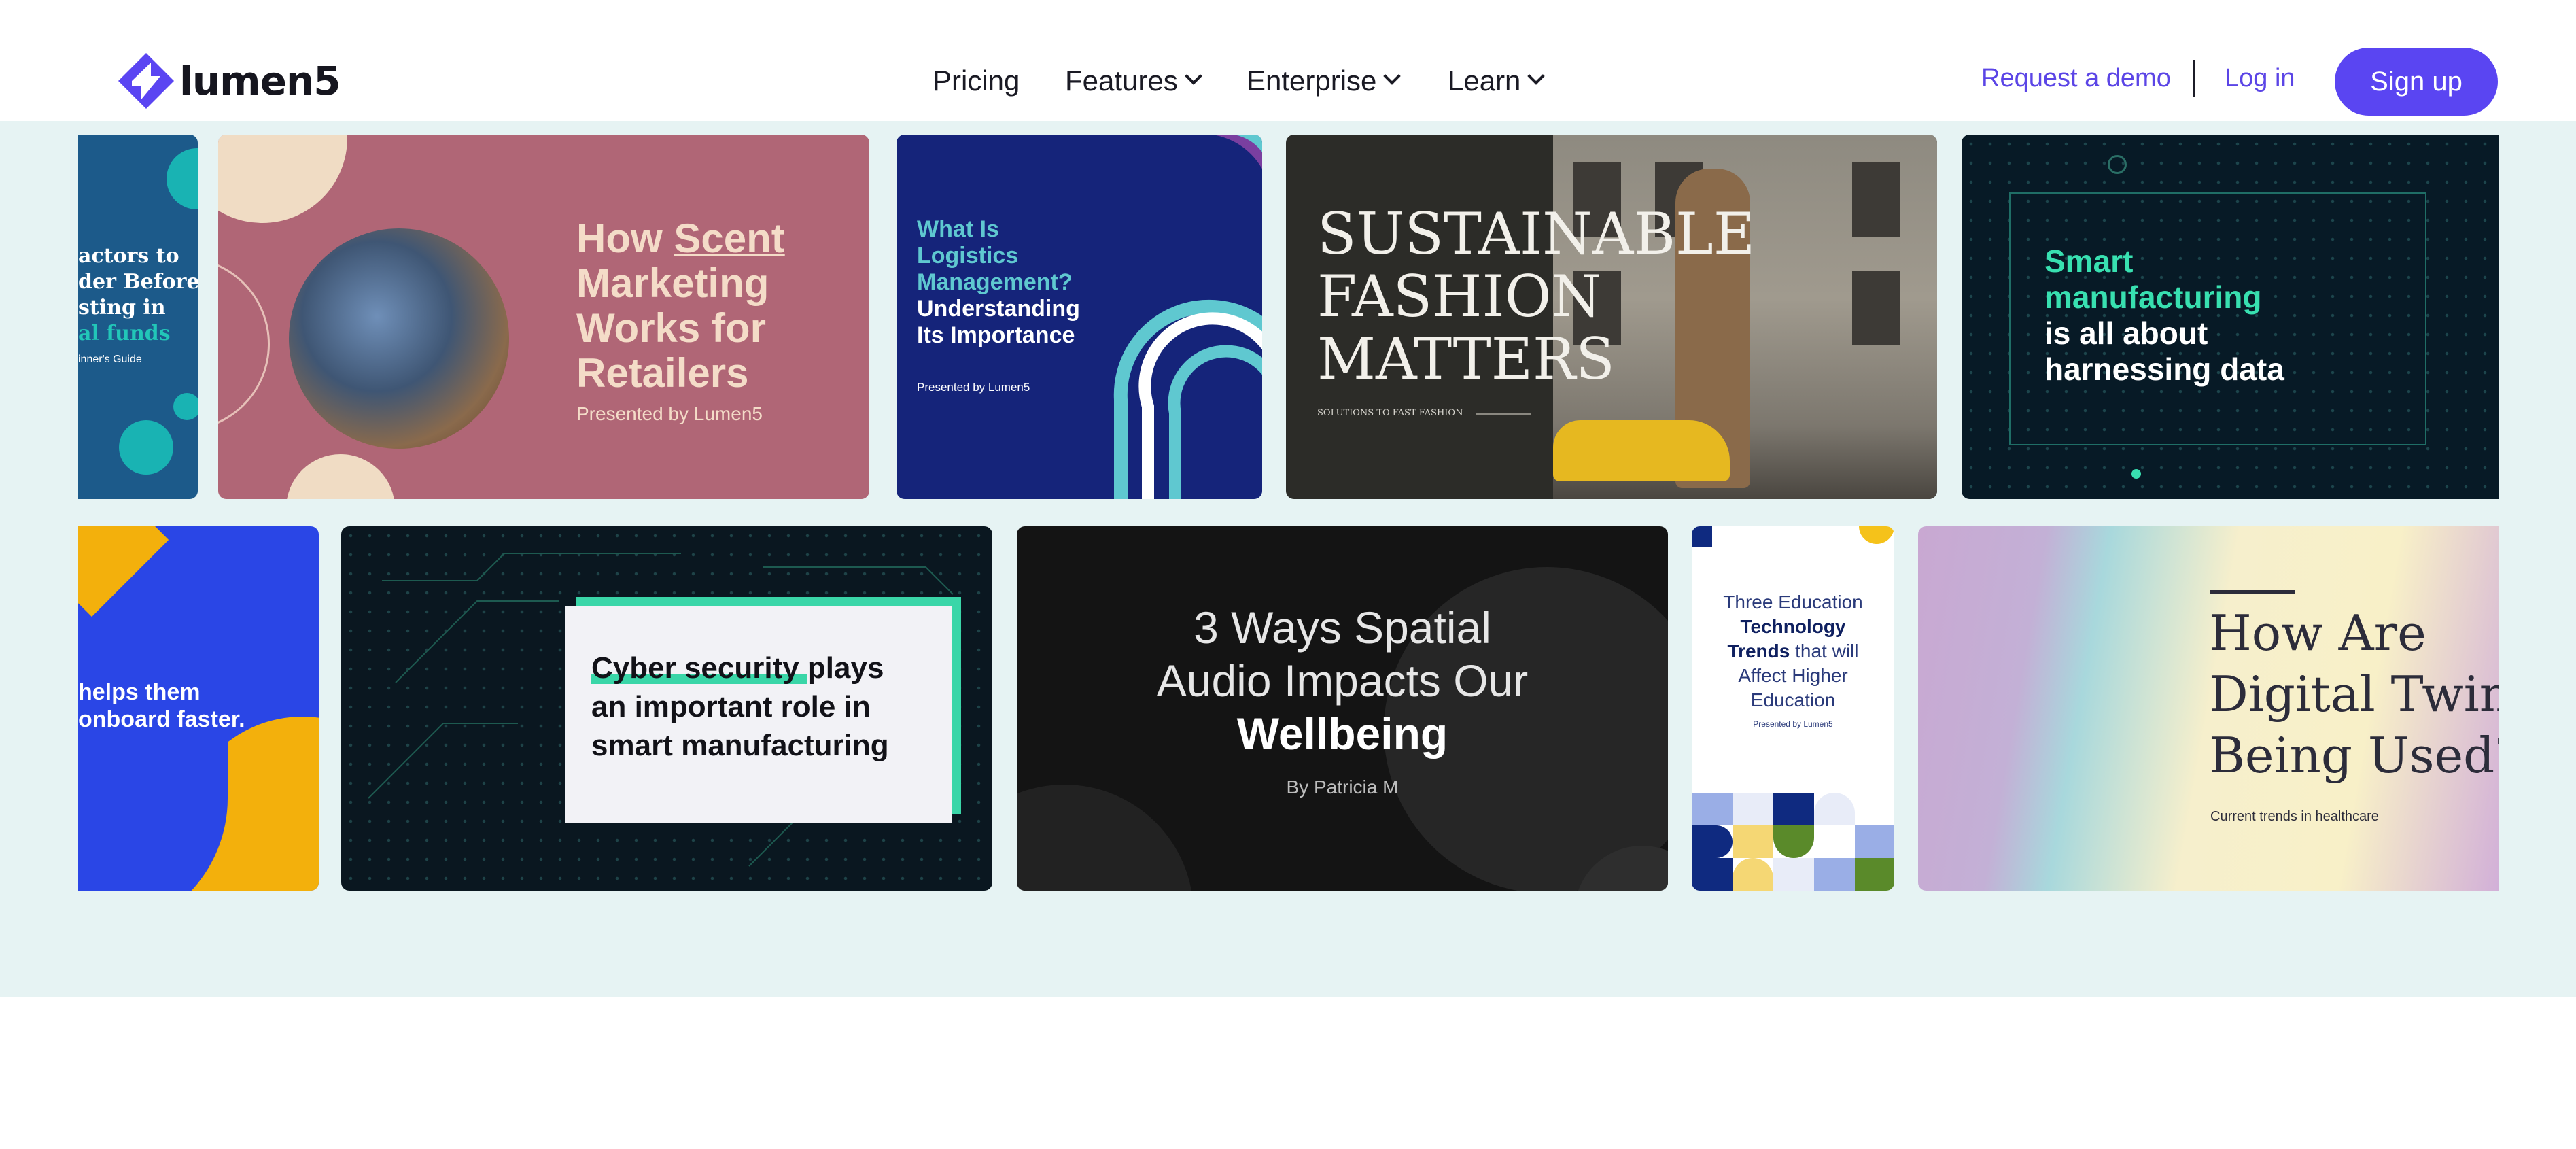 This screenshot has height=1149, width=2576. What do you see at coordinates (1187, 317) in the screenshot?
I see `decor-stripes` at bounding box center [1187, 317].